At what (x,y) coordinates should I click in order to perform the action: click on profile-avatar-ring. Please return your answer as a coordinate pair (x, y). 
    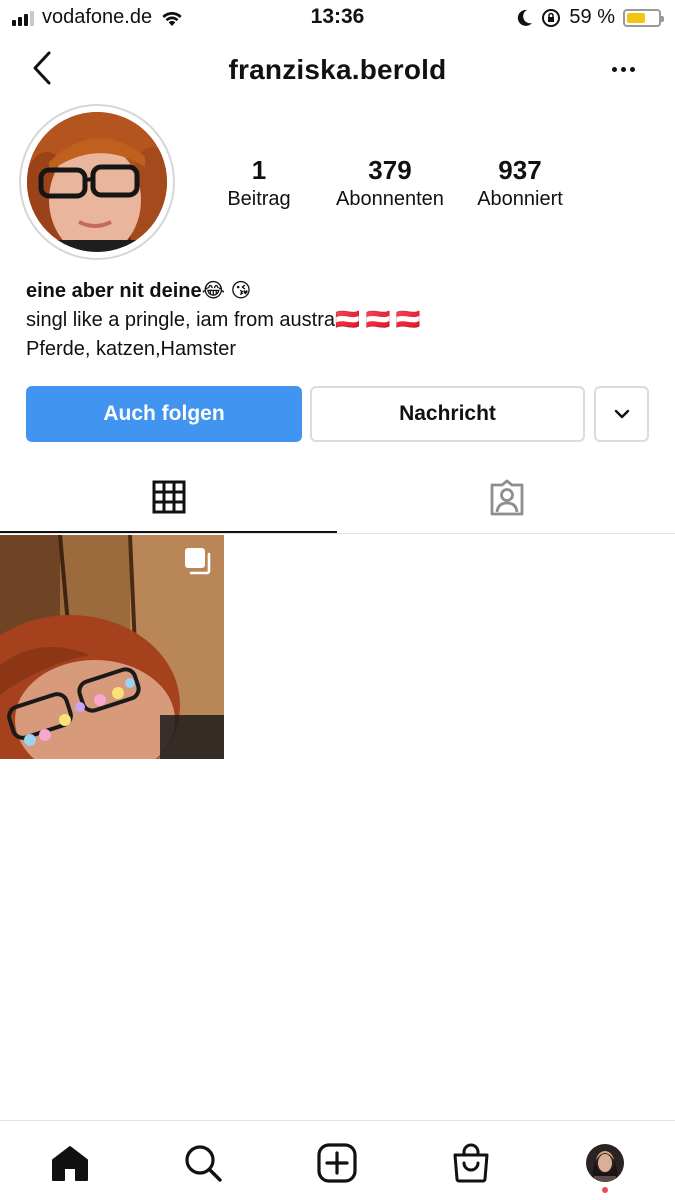
    Looking at the image, I should click on (97, 182).